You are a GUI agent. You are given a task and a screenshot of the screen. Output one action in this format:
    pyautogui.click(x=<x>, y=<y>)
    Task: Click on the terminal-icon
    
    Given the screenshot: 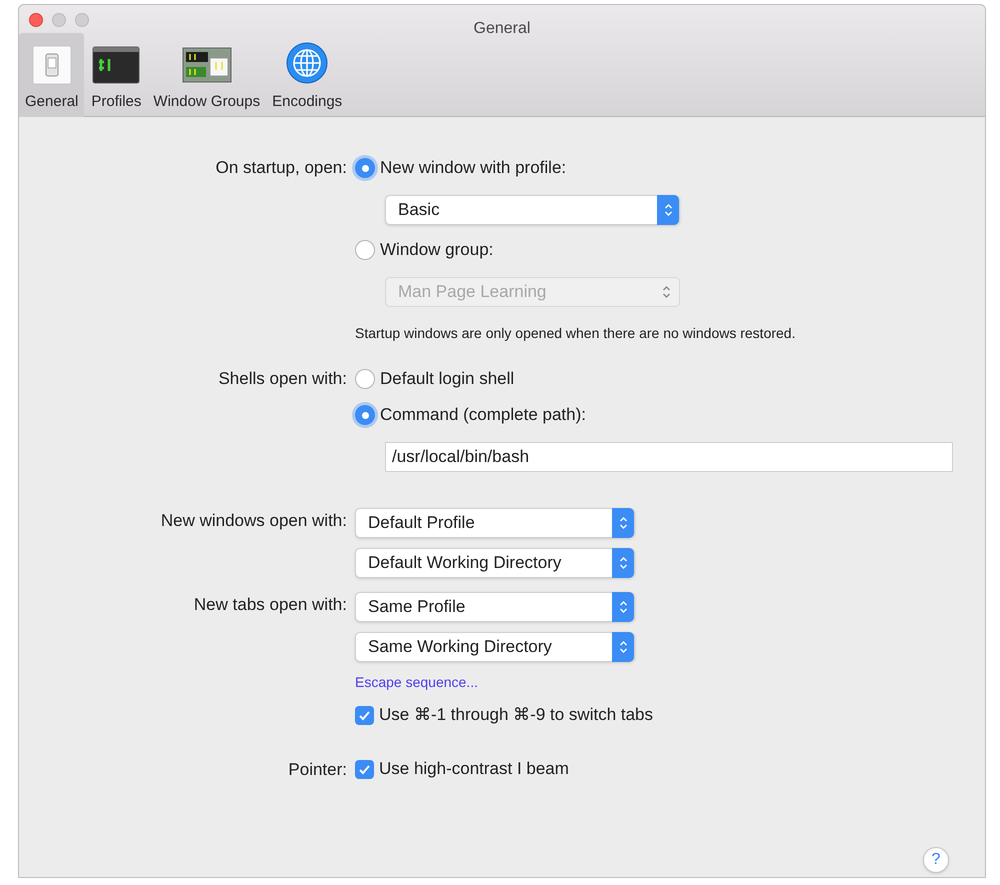 What is the action you would take?
    pyautogui.click(x=116, y=64)
    